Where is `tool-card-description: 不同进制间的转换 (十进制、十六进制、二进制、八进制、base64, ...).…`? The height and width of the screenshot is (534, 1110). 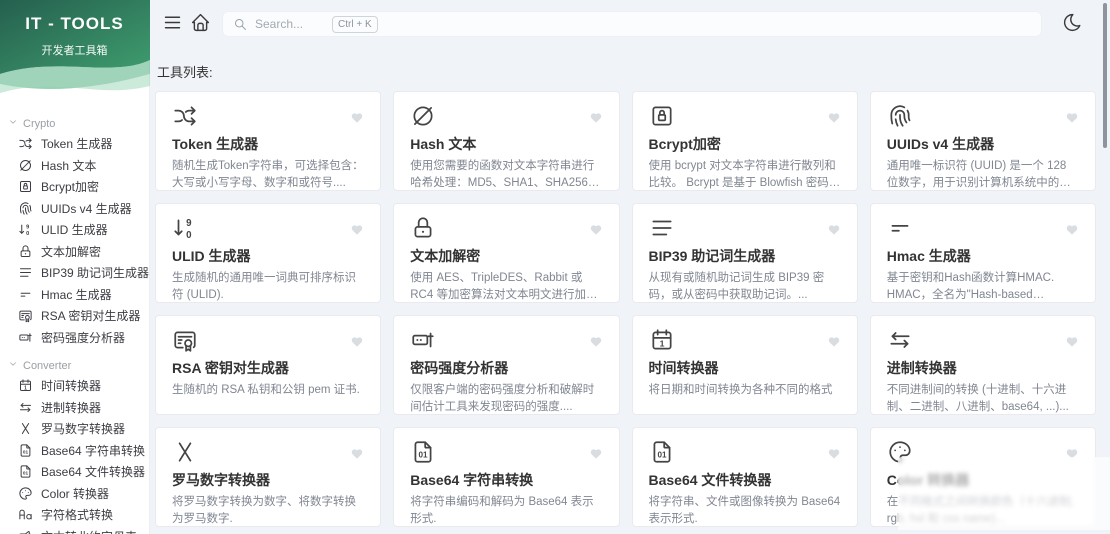 tool-card-description: 不同进制间的转换 (十进制、十六进制、二进制、八进制、base64, ...).… is located at coordinates (977, 399).